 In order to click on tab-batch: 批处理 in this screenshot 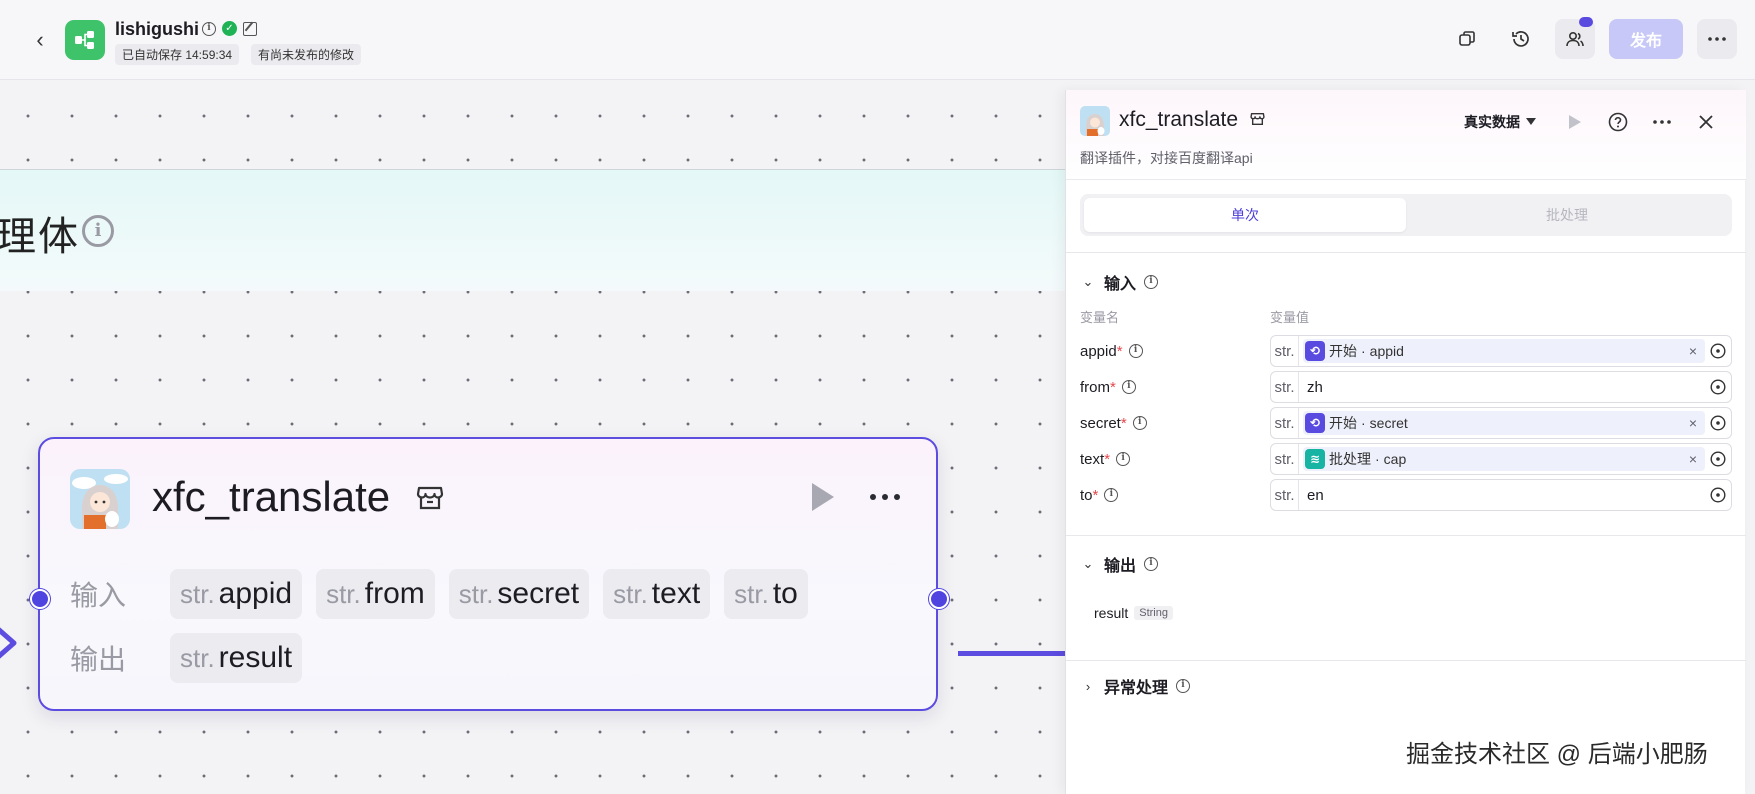, I will do `click(1567, 215)`.